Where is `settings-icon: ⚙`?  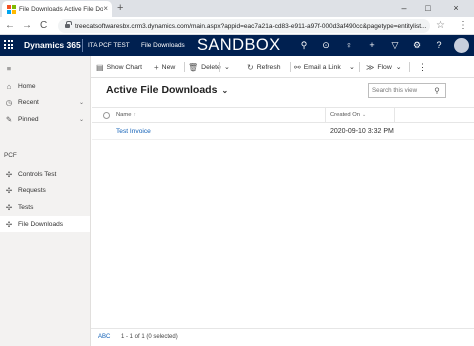
settings-icon: ⚙ is located at coordinates (417, 45).